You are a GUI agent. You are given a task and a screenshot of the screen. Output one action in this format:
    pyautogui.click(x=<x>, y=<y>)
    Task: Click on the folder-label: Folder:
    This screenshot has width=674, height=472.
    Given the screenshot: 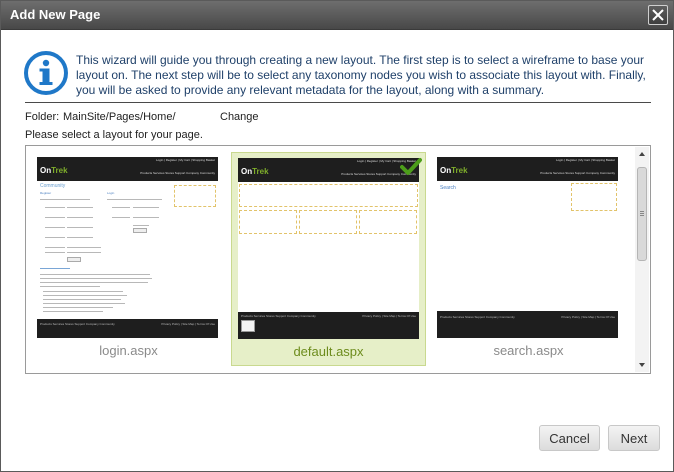 What is the action you would take?
    pyautogui.click(x=42, y=117)
    